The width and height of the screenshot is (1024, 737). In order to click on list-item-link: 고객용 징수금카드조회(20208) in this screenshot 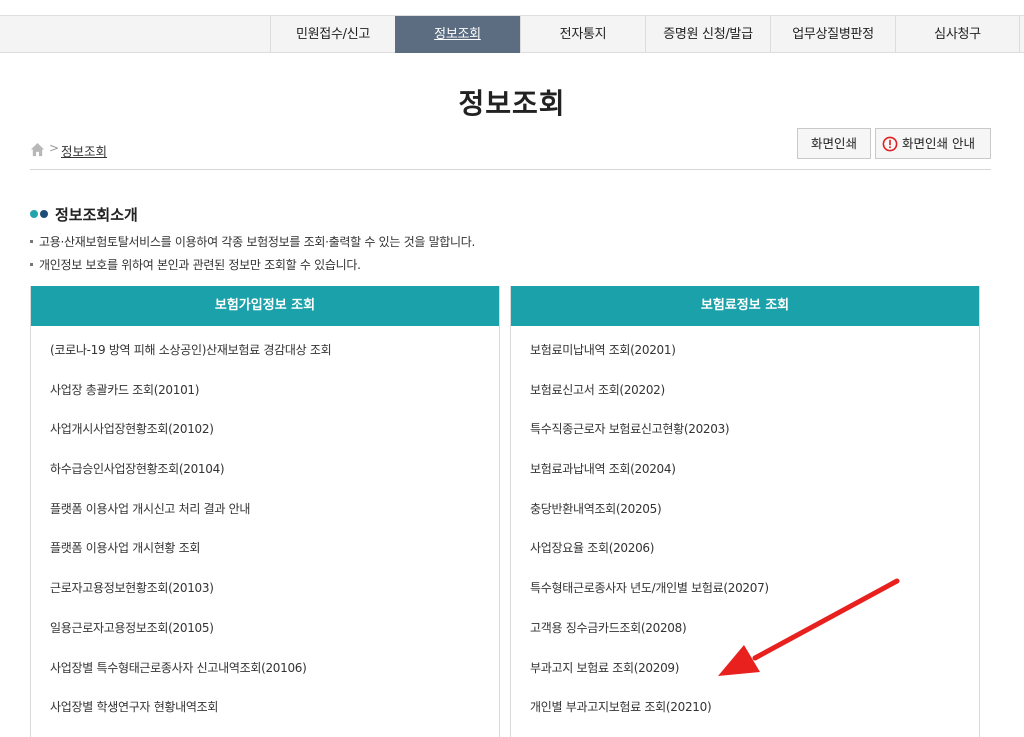, I will do `click(754, 638)`.